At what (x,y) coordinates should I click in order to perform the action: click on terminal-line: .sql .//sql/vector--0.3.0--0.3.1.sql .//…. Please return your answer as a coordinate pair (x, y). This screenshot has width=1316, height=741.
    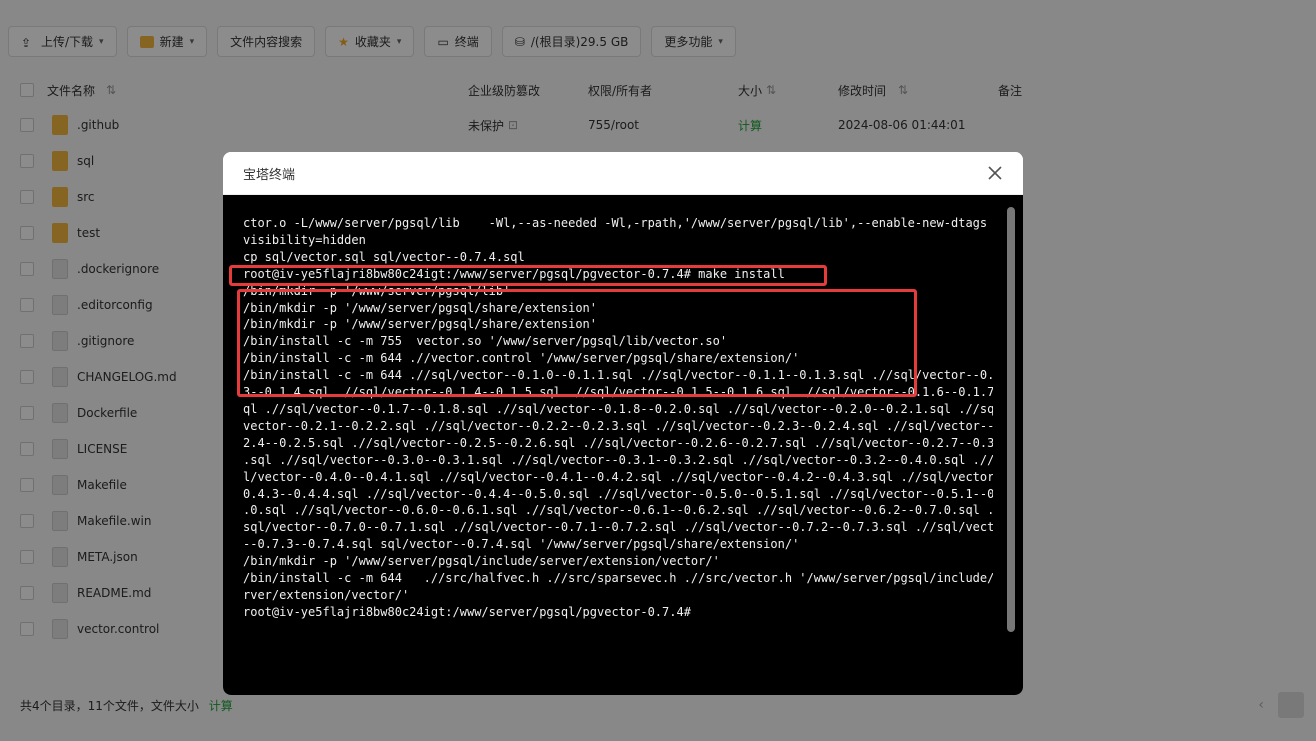
    Looking at the image, I should click on (618, 459).